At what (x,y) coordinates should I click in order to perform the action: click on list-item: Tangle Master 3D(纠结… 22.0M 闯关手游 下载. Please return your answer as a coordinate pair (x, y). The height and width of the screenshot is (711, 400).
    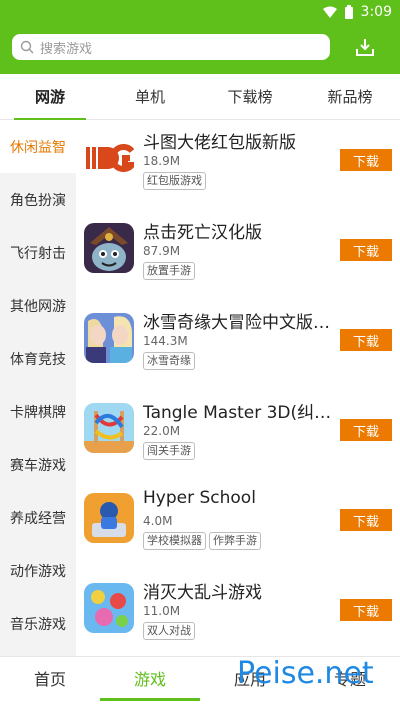
    Looking at the image, I should click on (238, 435).